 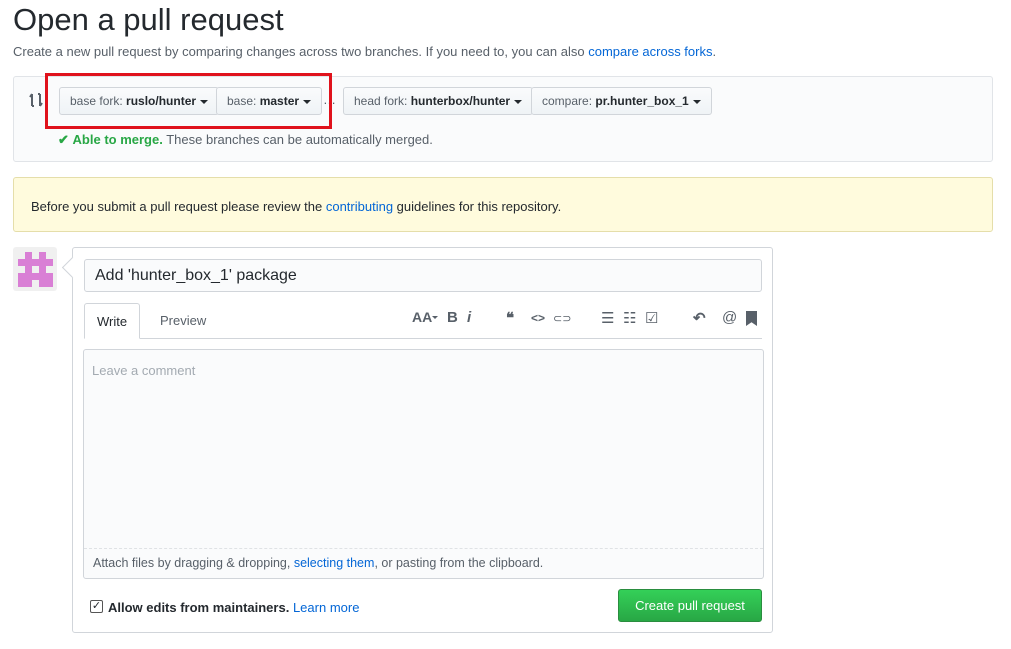 What do you see at coordinates (112, 321) in the screenshot?
I see `tab-write: Write` at bounding box center [112, 321].